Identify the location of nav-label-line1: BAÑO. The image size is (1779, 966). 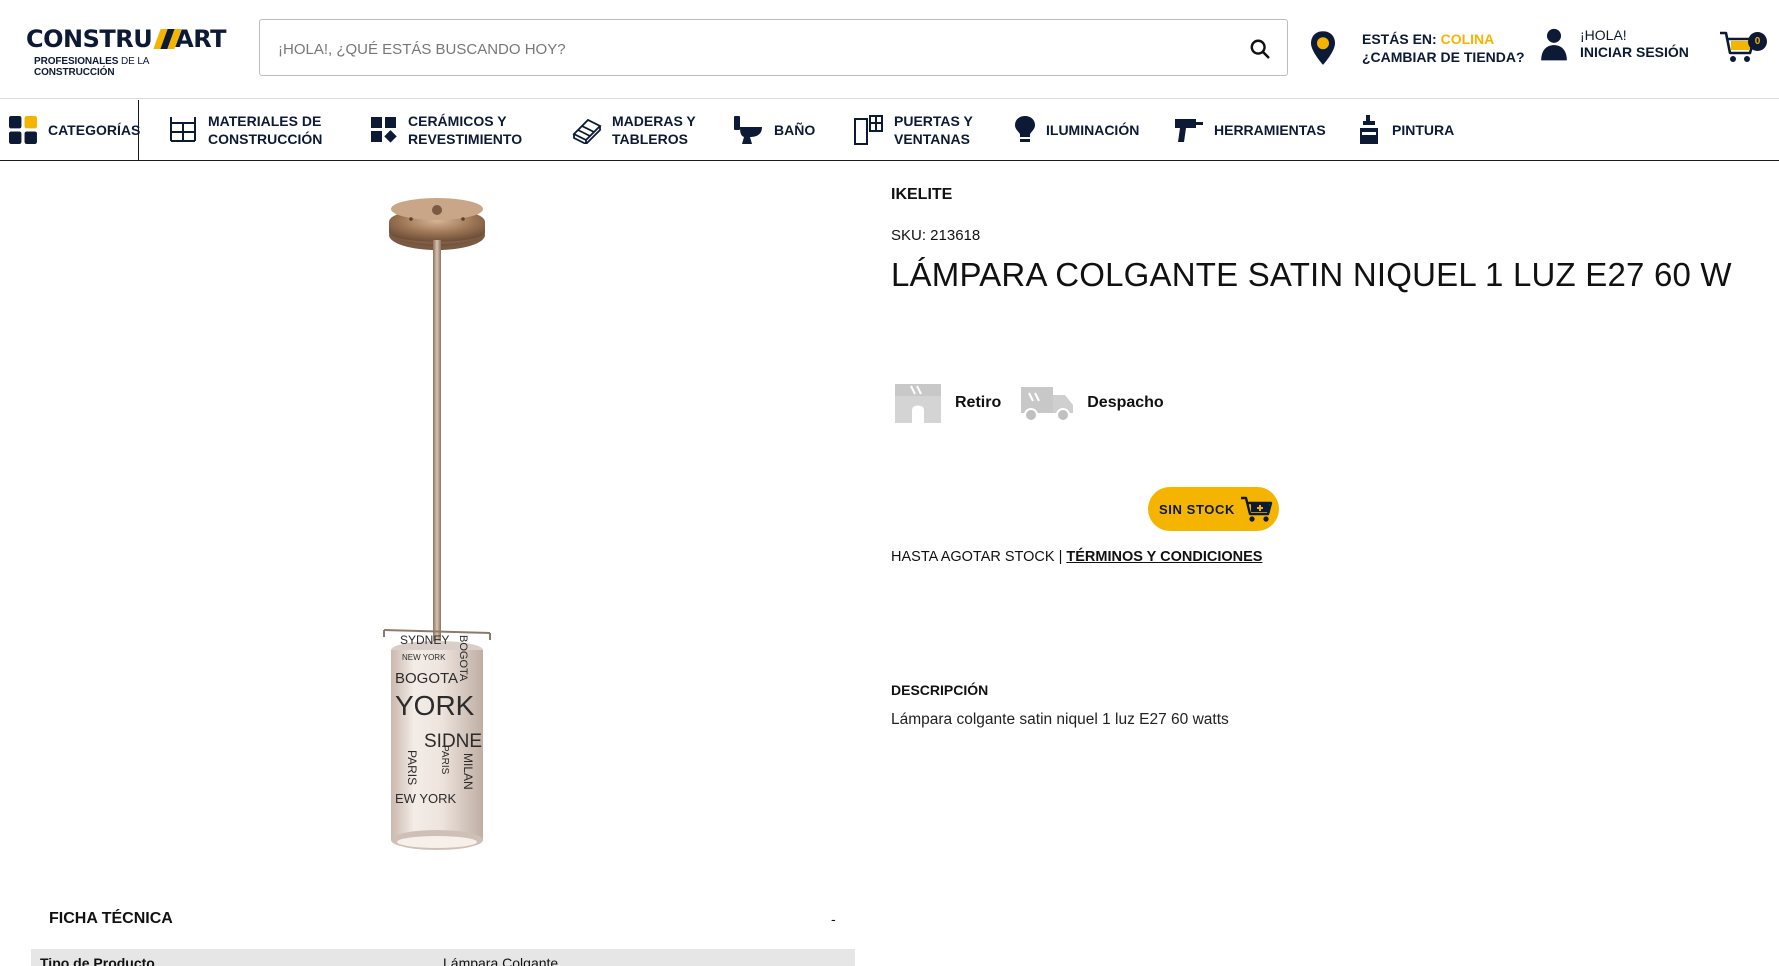
(795, 130).